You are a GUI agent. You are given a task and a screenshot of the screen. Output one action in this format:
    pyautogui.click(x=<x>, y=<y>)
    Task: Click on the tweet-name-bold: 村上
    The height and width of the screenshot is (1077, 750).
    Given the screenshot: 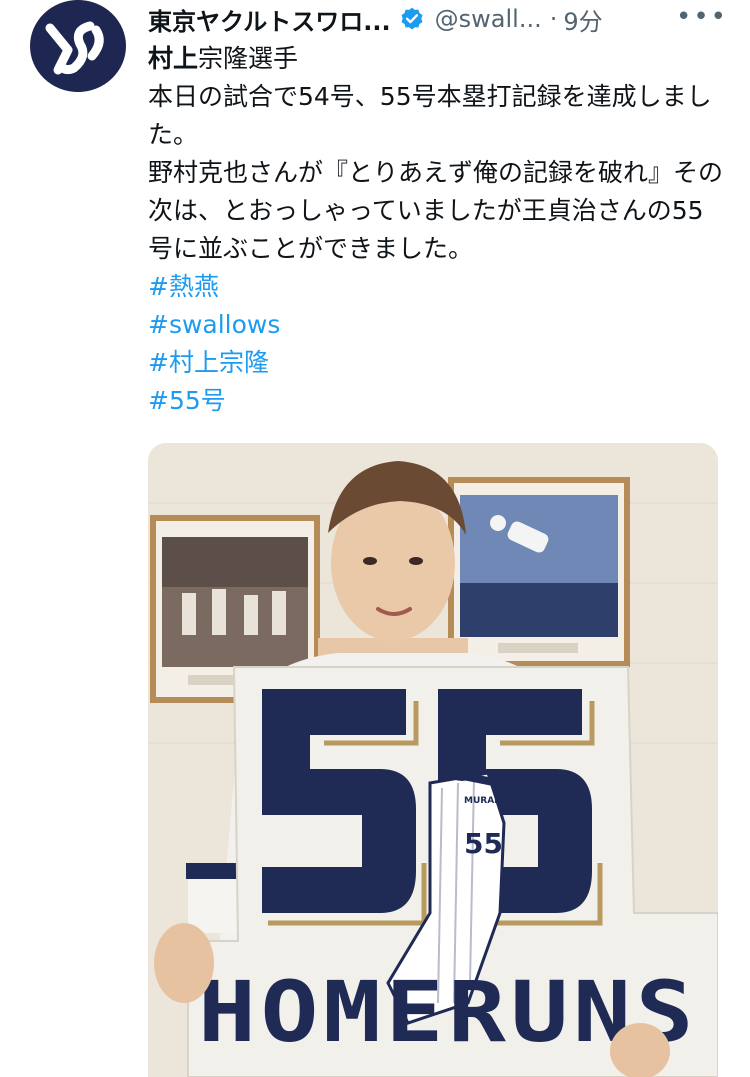 What is the action you would take?
    pyautogui.click(x=173, y=58)
    